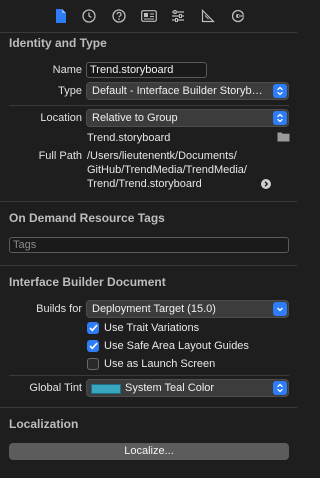 The image size is (320, 478). Describe the element at coordinates (106, 389) in the screenshot. I see `tint-color-swatch` at that location.